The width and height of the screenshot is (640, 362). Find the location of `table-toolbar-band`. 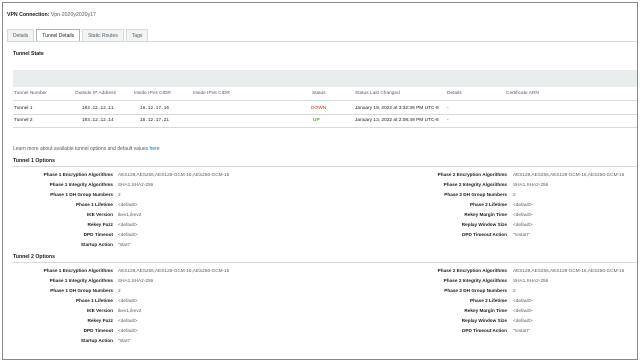

table-toolbar-band is located at coordinates (325, 78).